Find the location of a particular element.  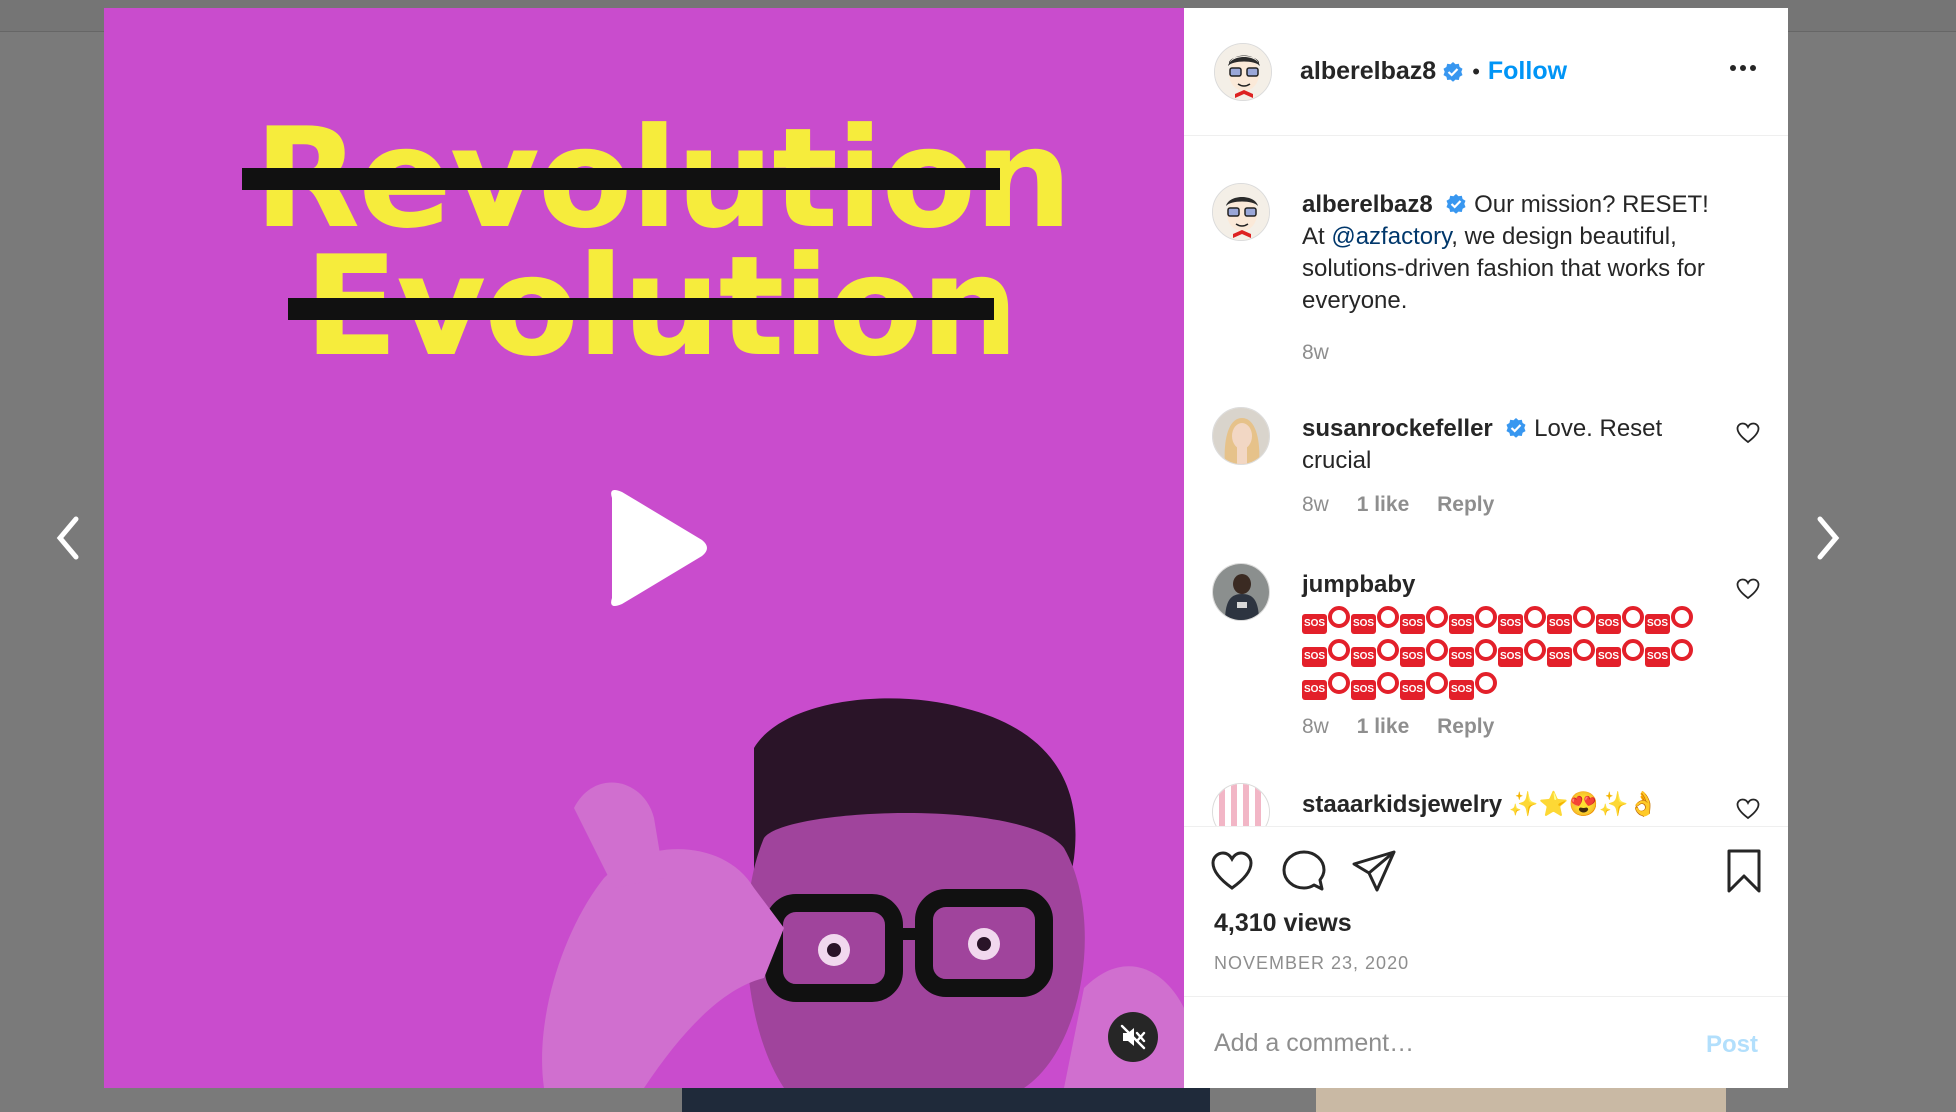

striped-avatar-icon is located at coordinates (1241, 805).